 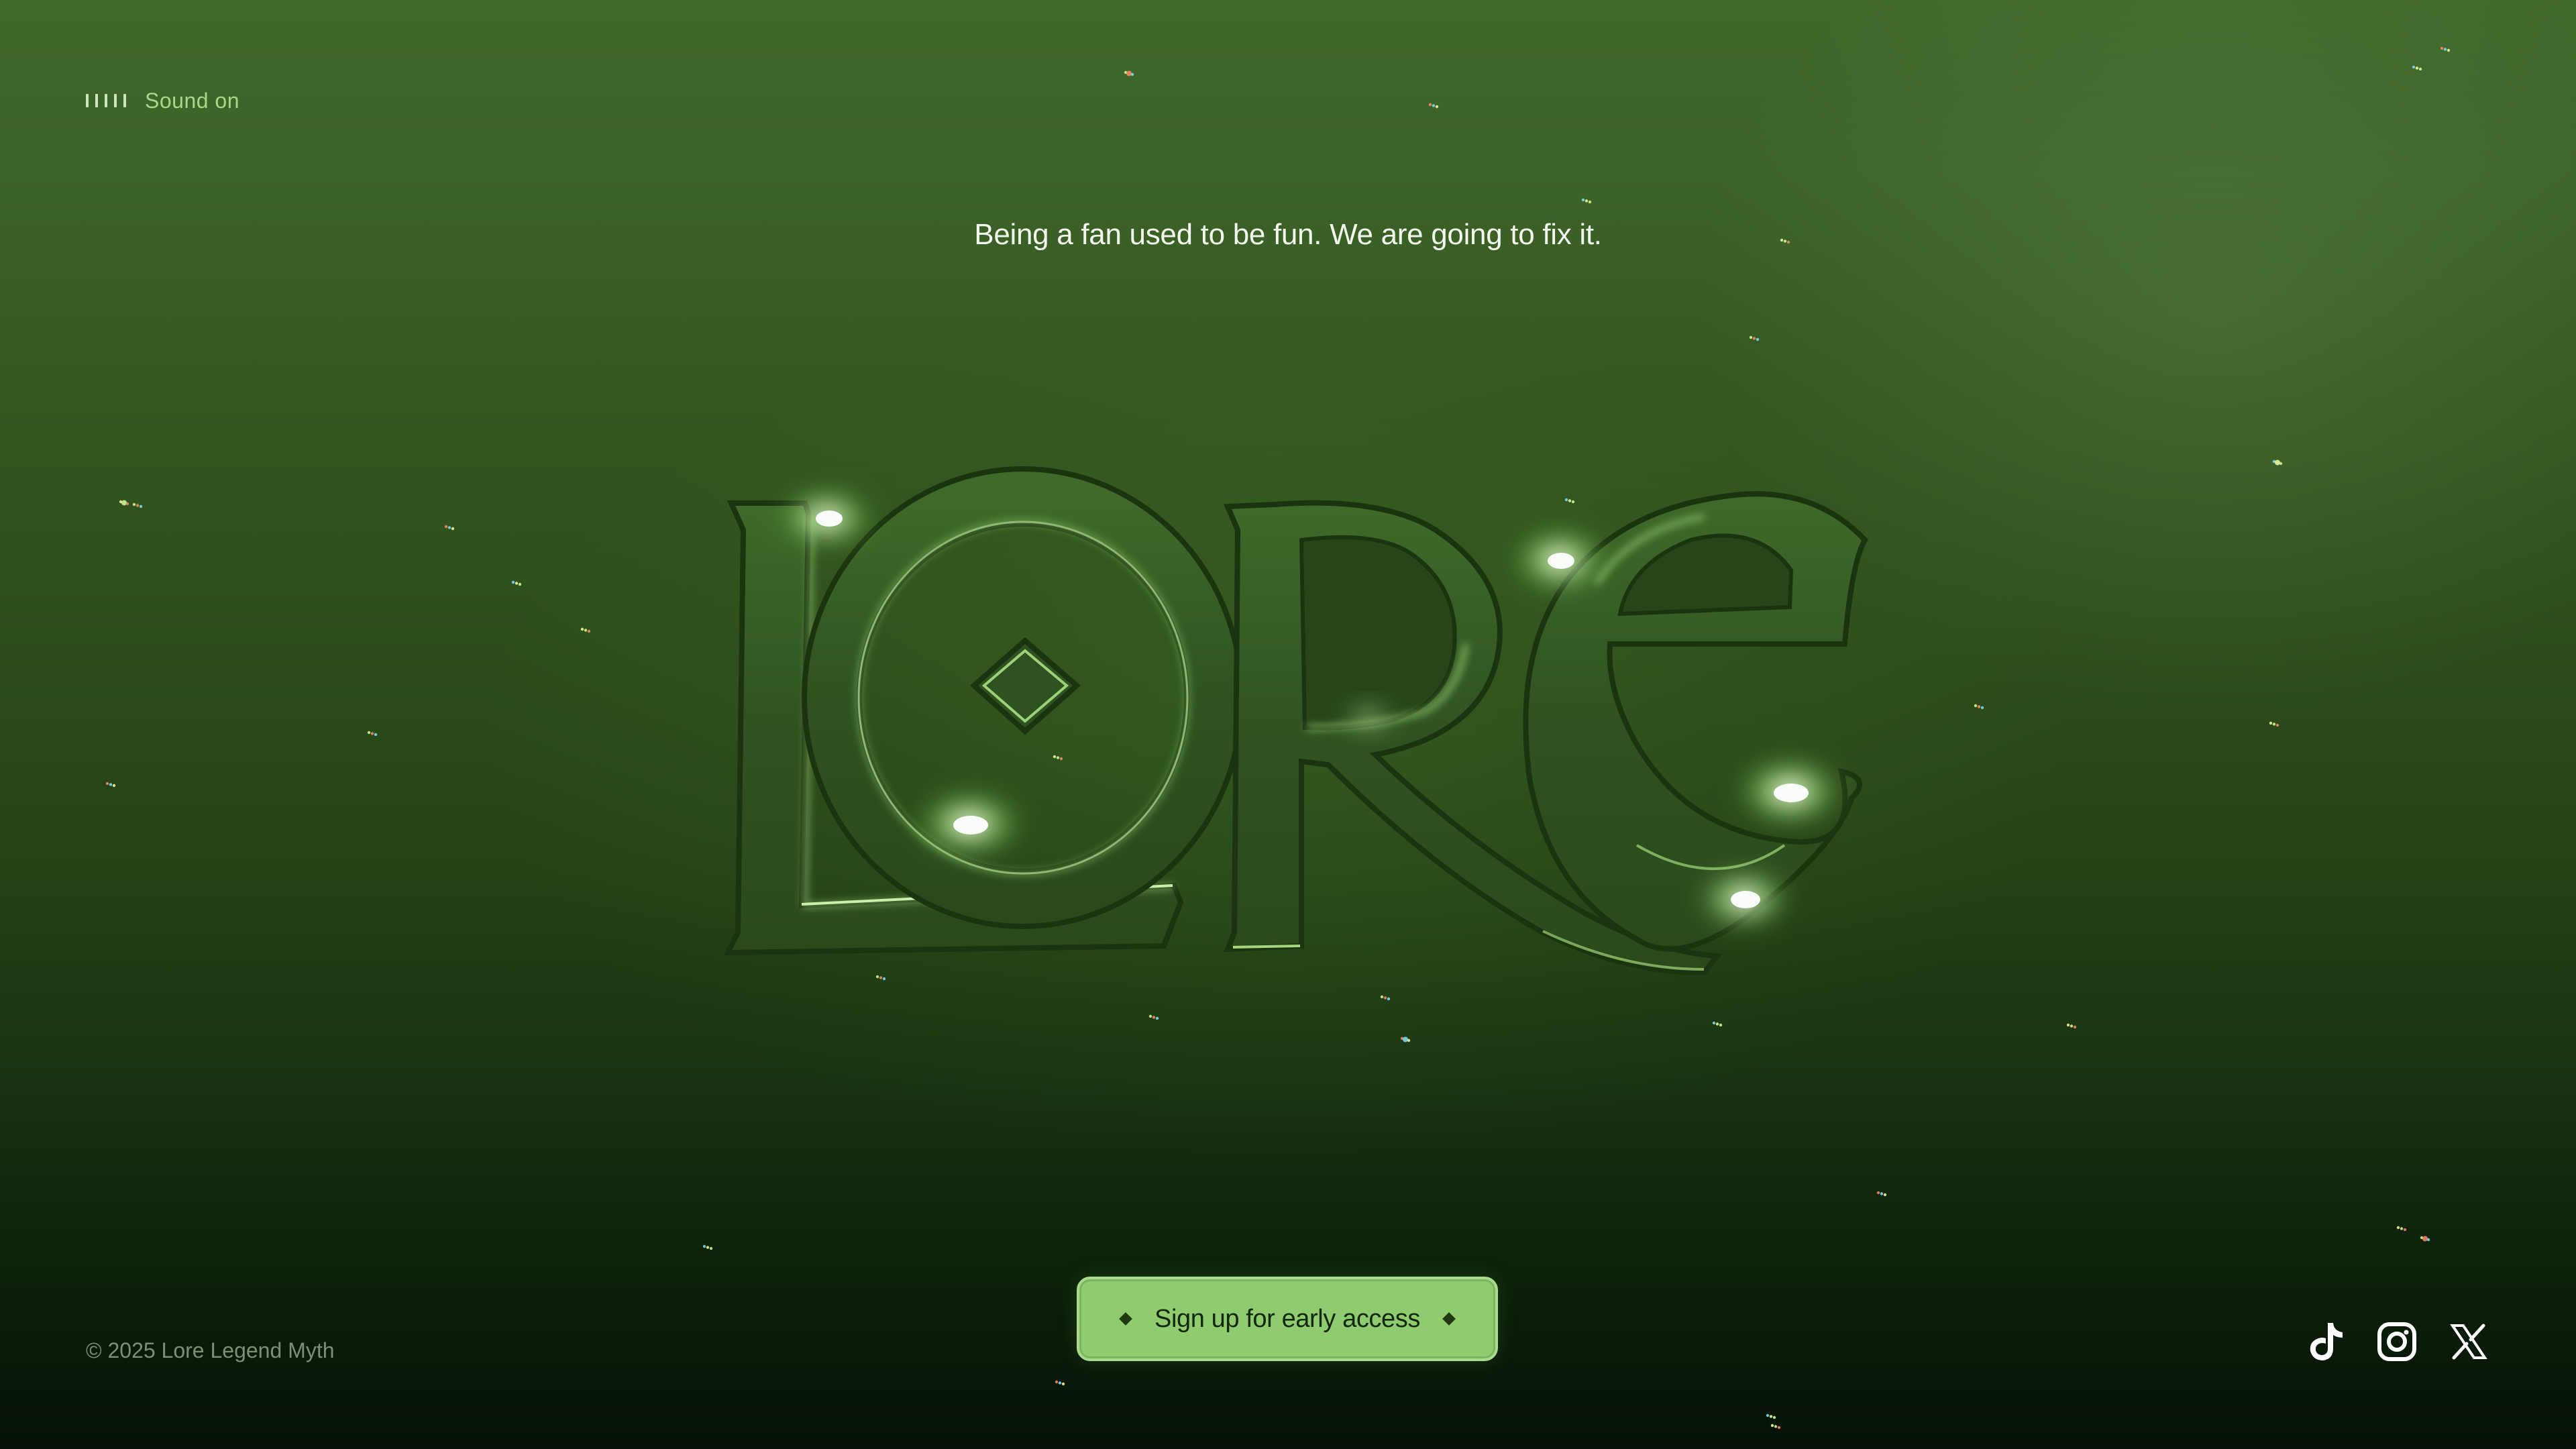 What do you see at coordinates (1025, 686) in the screenshot?
I see `logo-diamond-icon` at bounding box center [1025, 686].